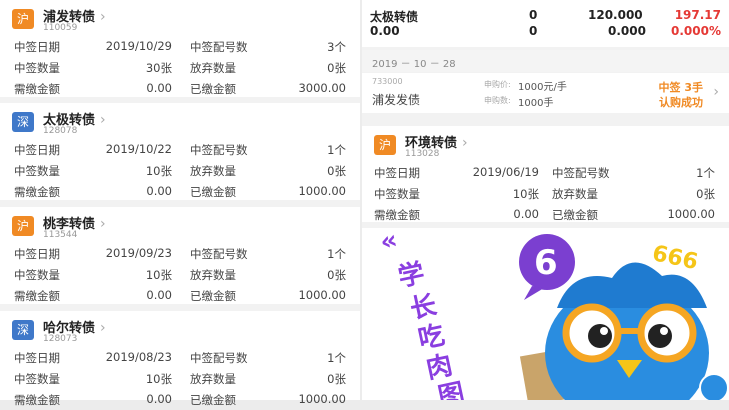 This screenshot has width=729, height=410. Describe the element at coordinates (497, 84) in the screenshot. I see `price-label: 申购价:` at that location.